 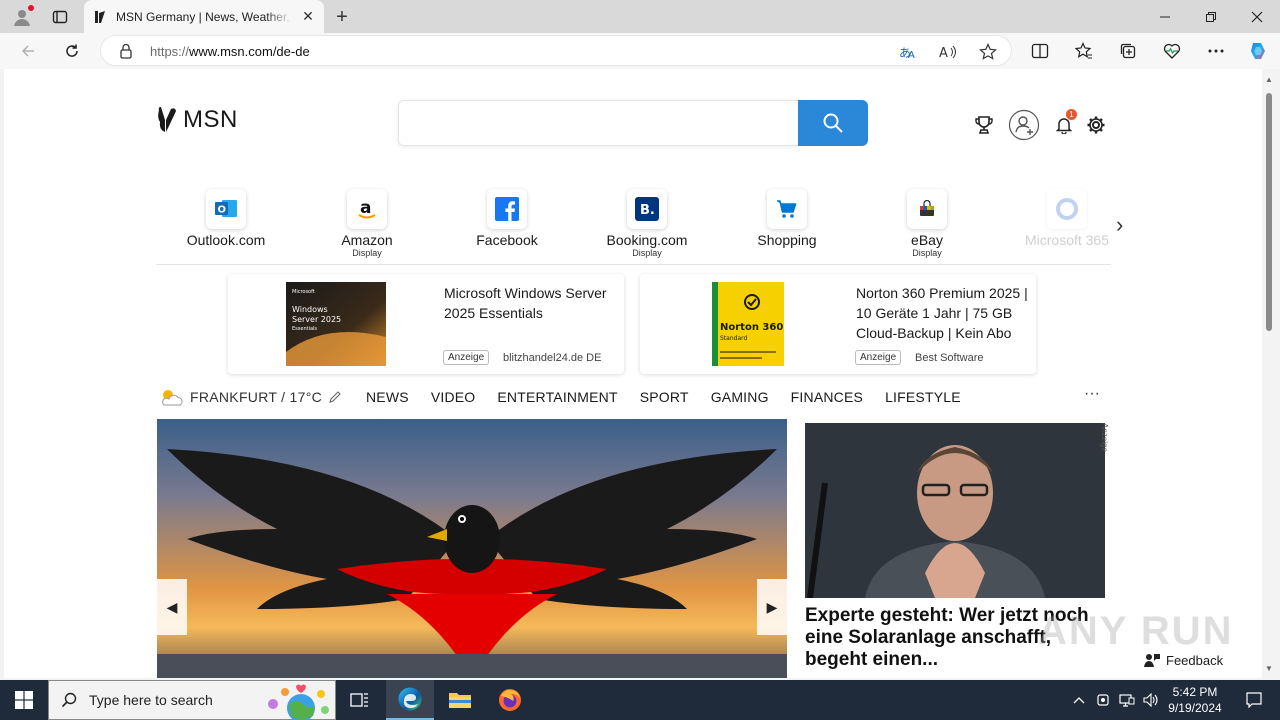 I want to click on taskbar-search-box: Type here to search, so click(x=192, y=700).